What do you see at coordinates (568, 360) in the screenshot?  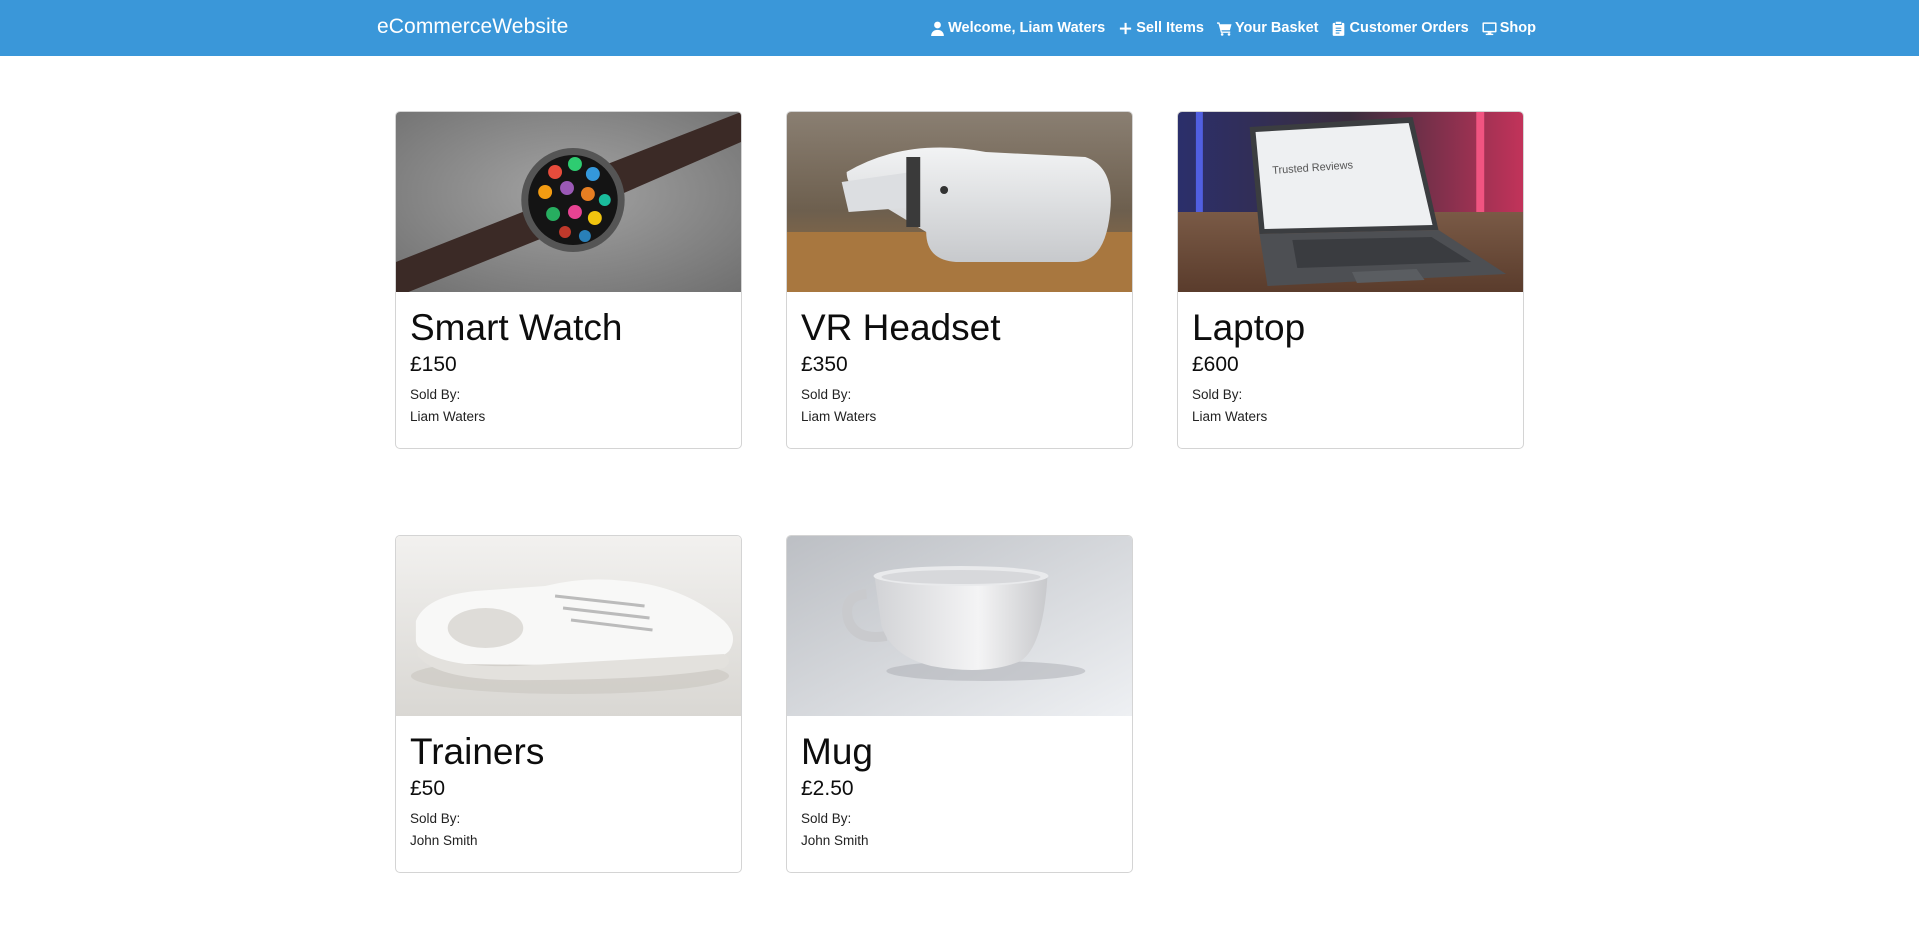 I see `card-body: Smart Watch £150 Sold By: Liam Waters` at bounding box center [568, 360].